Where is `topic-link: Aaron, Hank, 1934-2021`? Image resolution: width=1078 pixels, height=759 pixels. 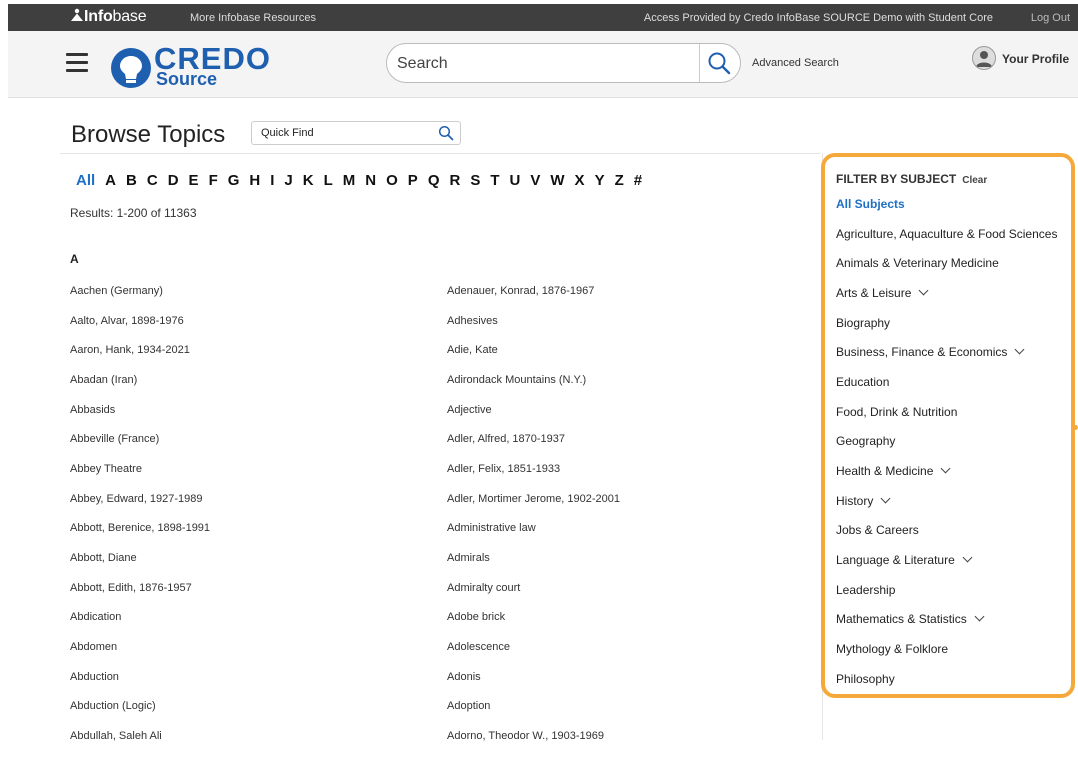
topic-link: Aaron, Hank, 1934-2021 is located at coordinates (140, 358).